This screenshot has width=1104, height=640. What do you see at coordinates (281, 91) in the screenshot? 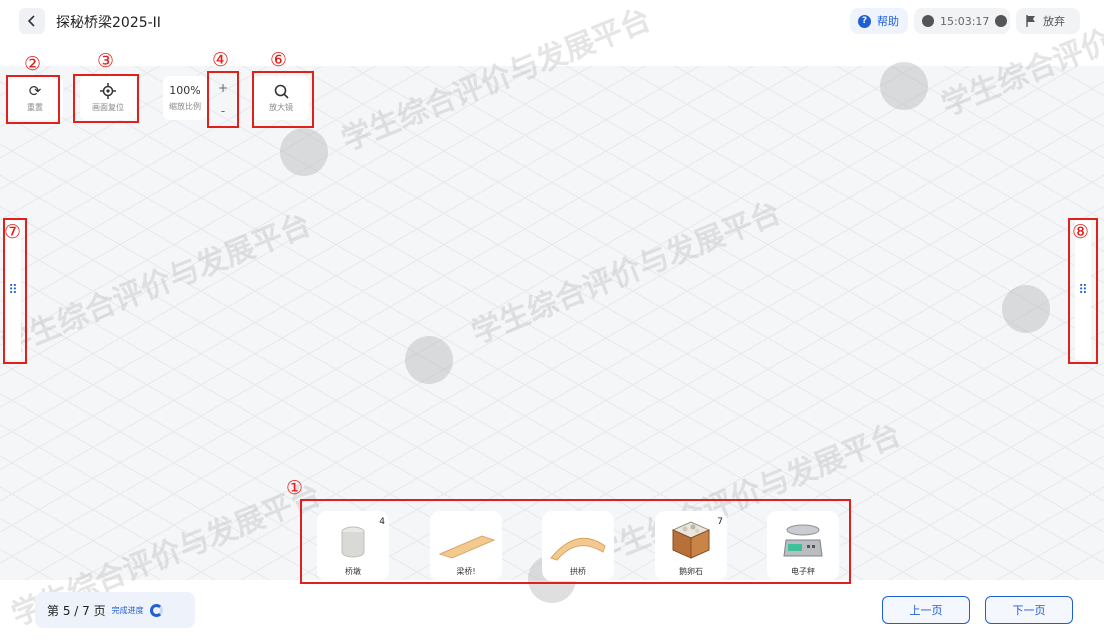
I see `search-icon` at bounding box center [281, 91].